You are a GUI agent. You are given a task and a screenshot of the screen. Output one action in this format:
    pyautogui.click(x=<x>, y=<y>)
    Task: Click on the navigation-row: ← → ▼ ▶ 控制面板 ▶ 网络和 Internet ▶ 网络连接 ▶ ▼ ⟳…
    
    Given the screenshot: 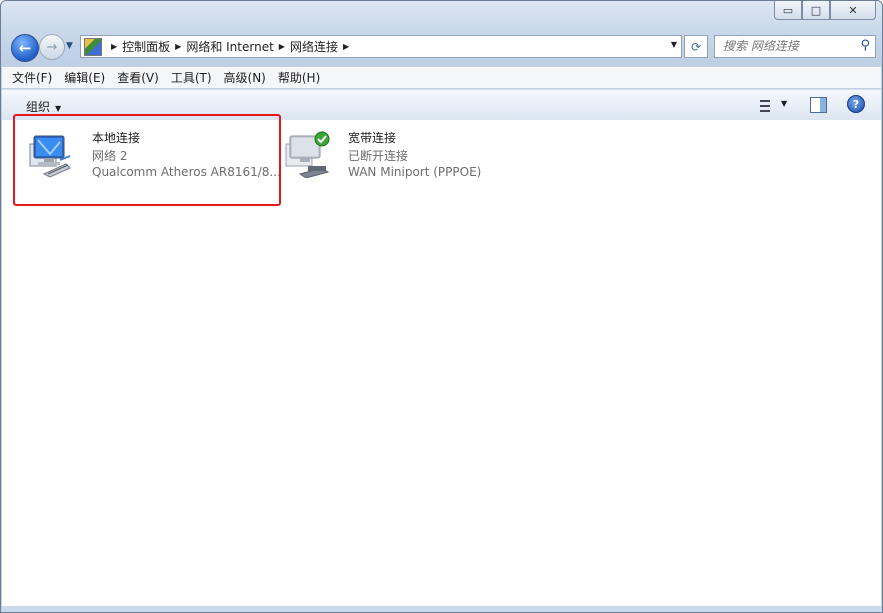 What is the action you would take?
    pyautogui.click(x=441, y=47)
    